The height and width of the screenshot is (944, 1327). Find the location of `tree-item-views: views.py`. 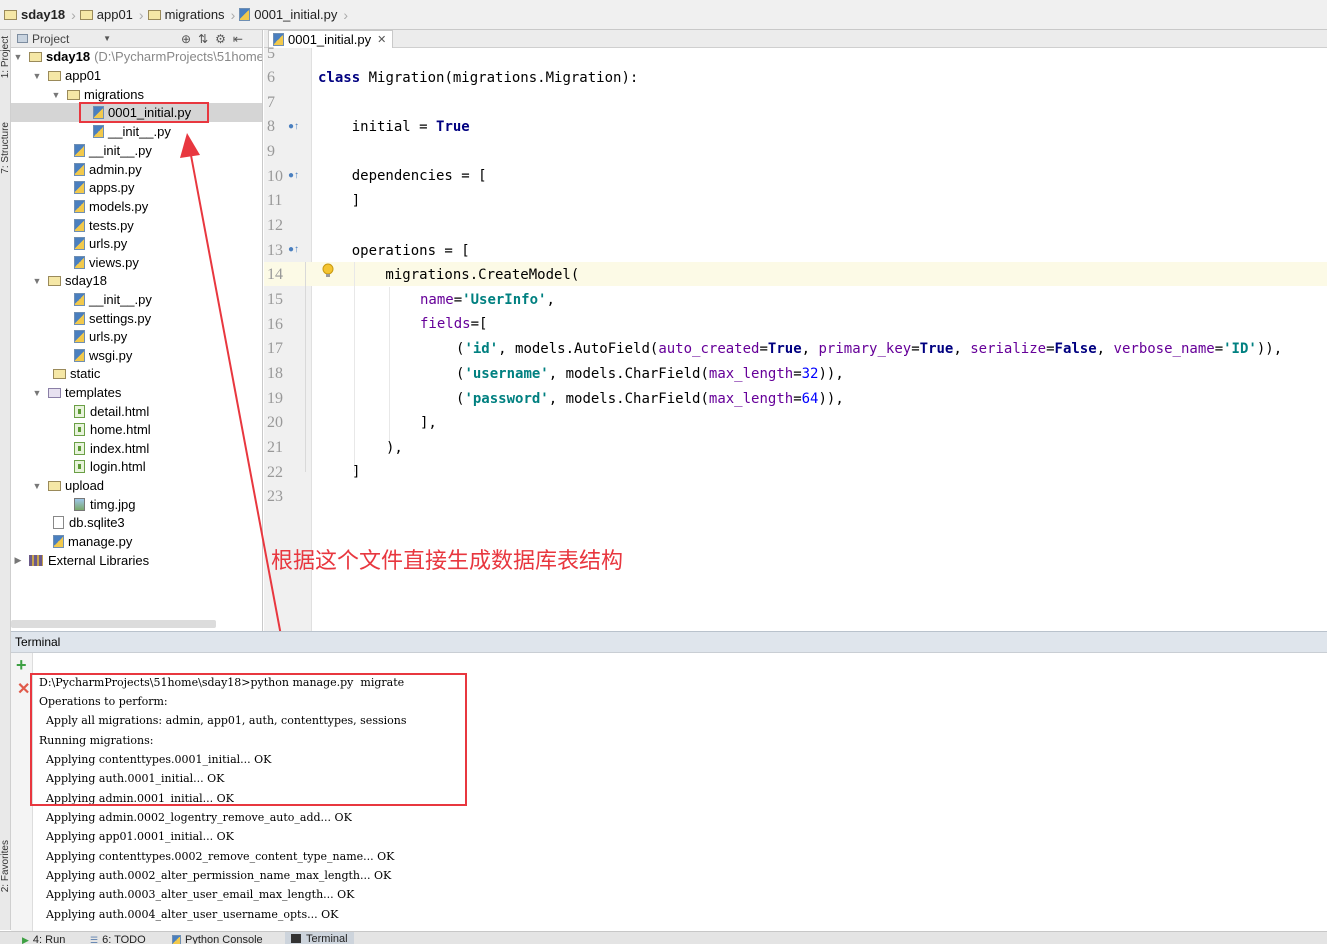

tree-item-views: views.py is located at coordinates (106, 262).